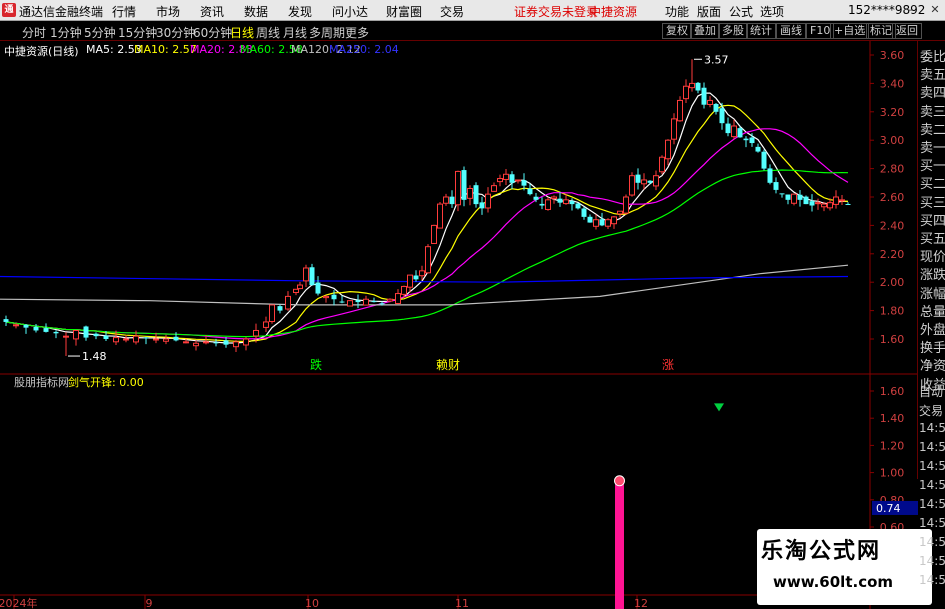 Image resolution: width=945 pixels, height=609 pixels. What do you see at coordinates (556, 11) in the screenshot?
I see `login-notice: 证券交易未登录` at bounding box center [556, 11].